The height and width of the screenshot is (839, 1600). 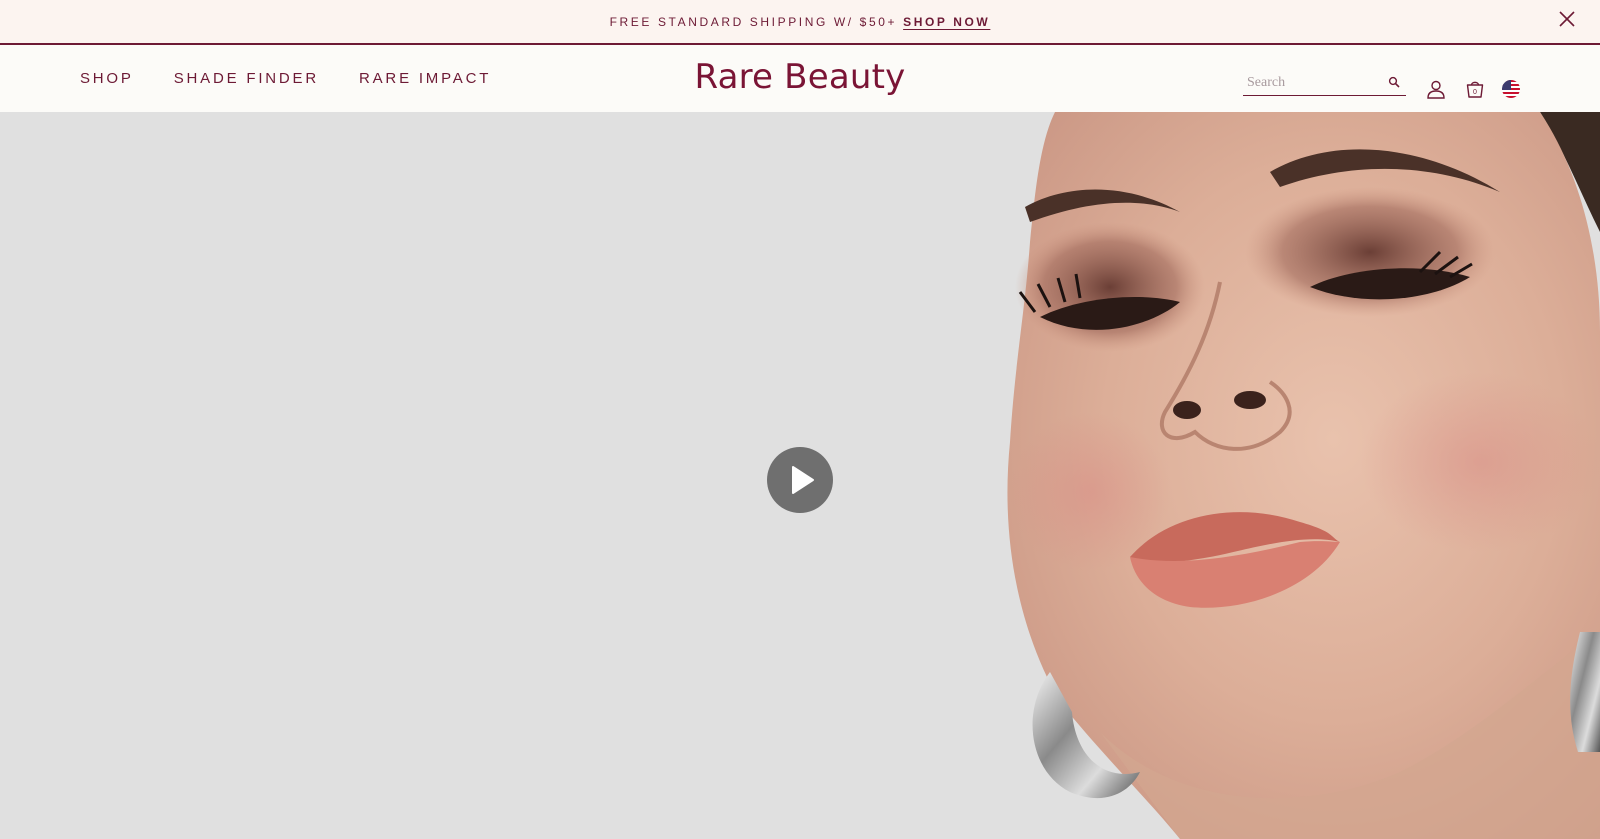 I want to click on main-nav: SHOP SHADE FINDER RARE IMPACT, so click(x=305, y=78).